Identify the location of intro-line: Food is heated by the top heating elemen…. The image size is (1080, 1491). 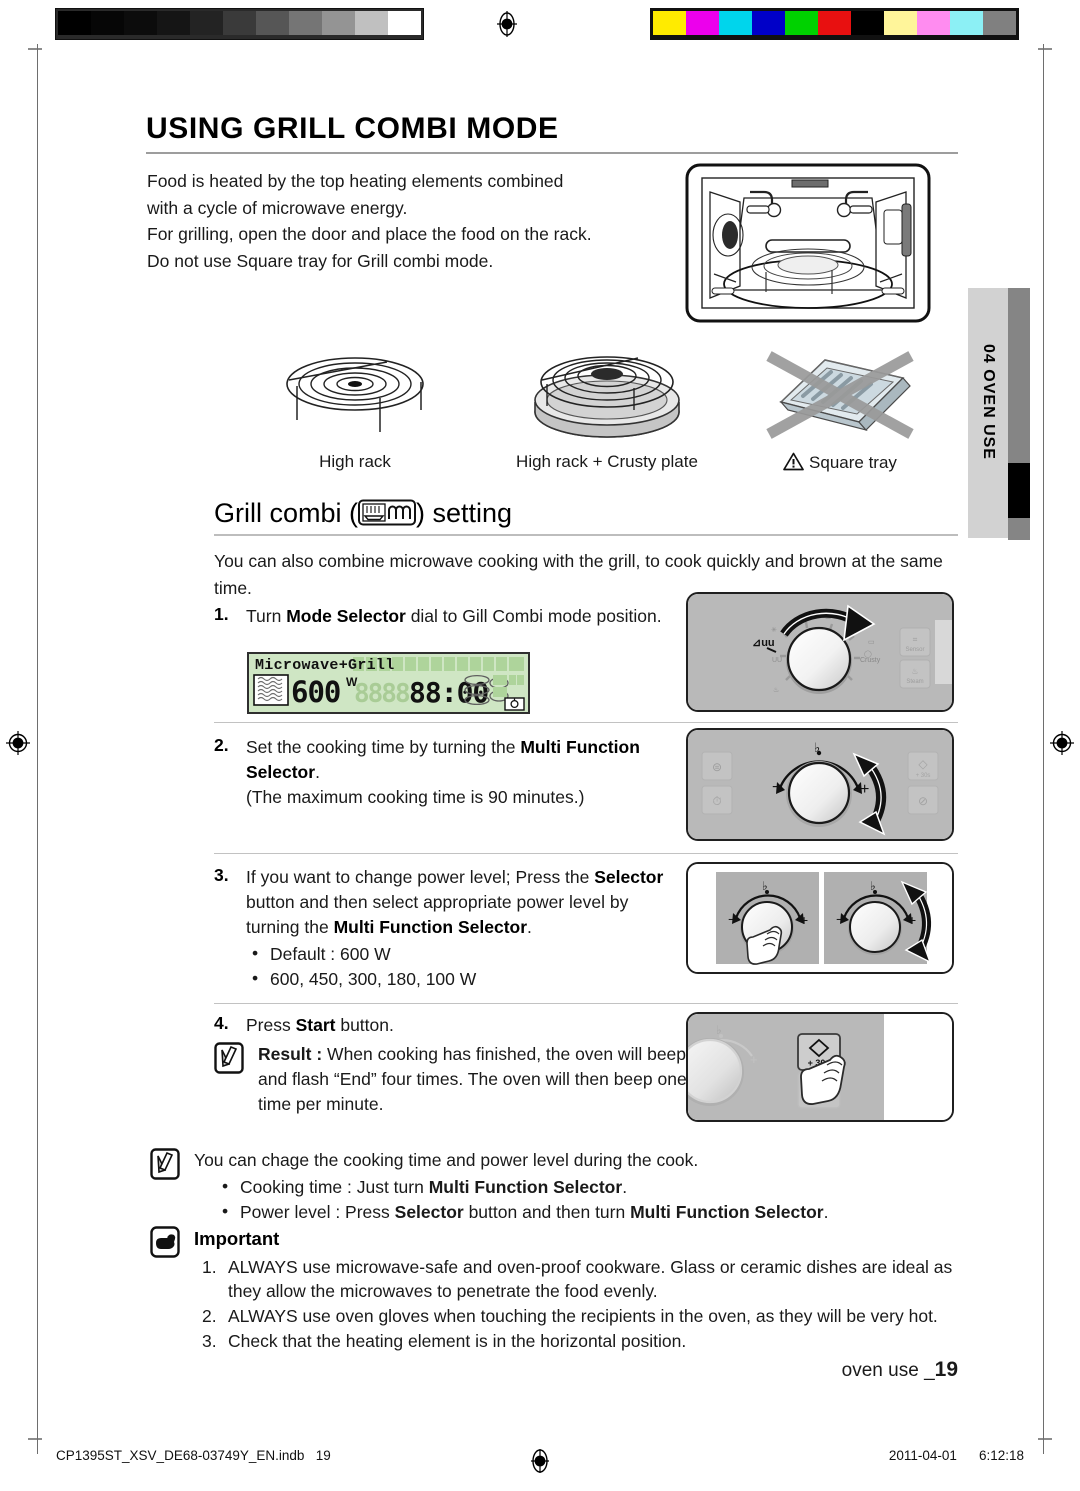
(355, 181).